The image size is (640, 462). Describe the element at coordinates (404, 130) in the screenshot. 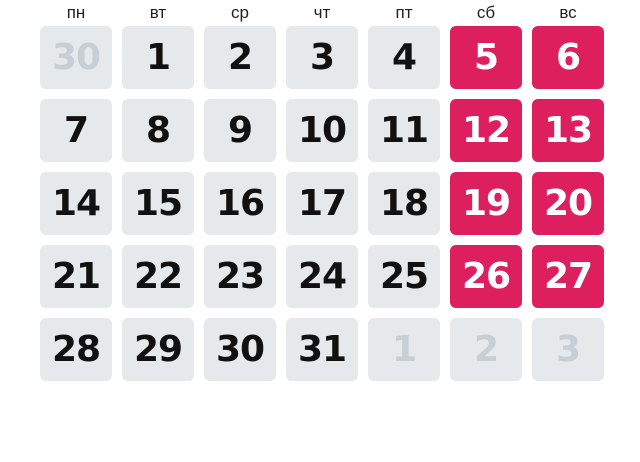

I see `day-cell: 11` at that location.